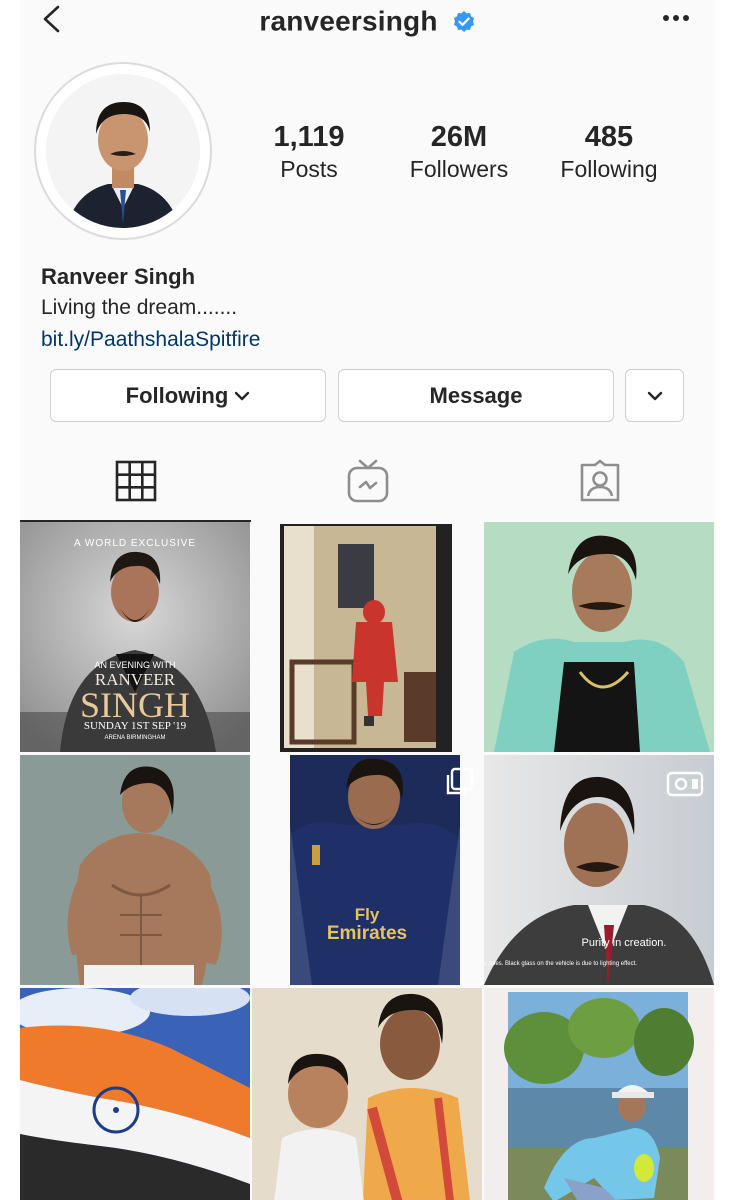  I want to click on username-title: ranveersingh, so click(367, 21).